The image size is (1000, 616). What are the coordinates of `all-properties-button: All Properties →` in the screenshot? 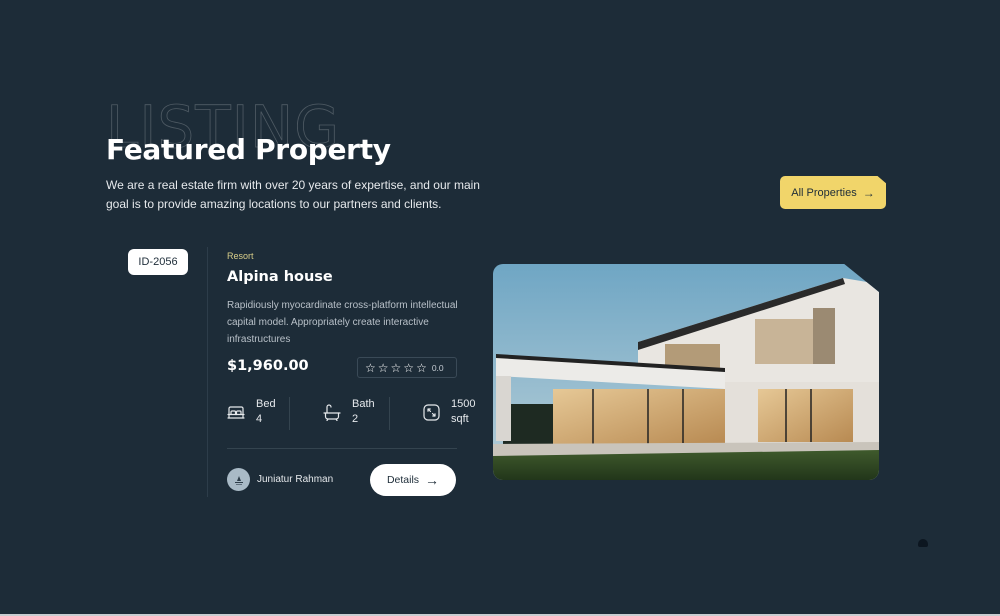 It's located at (833, 192).